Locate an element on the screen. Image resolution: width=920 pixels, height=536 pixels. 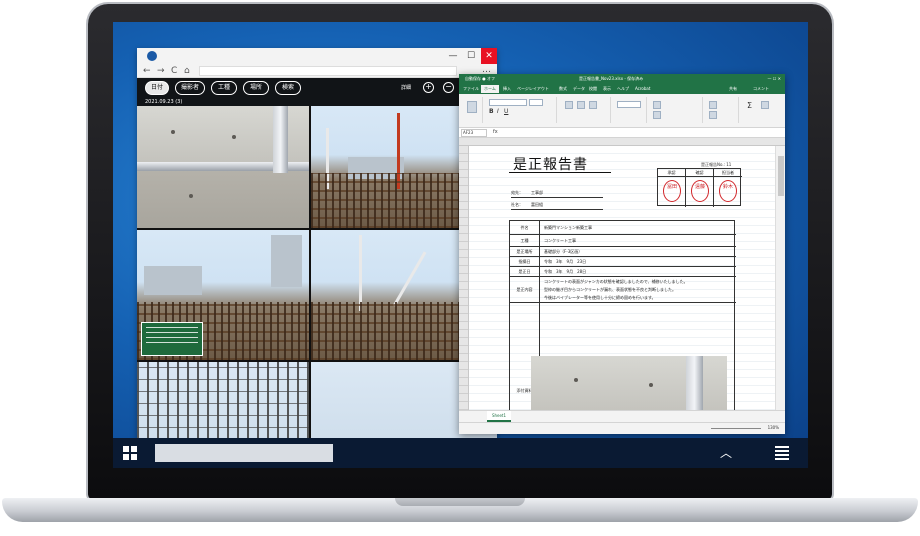
styles-group is located at coordinates (676, 110).